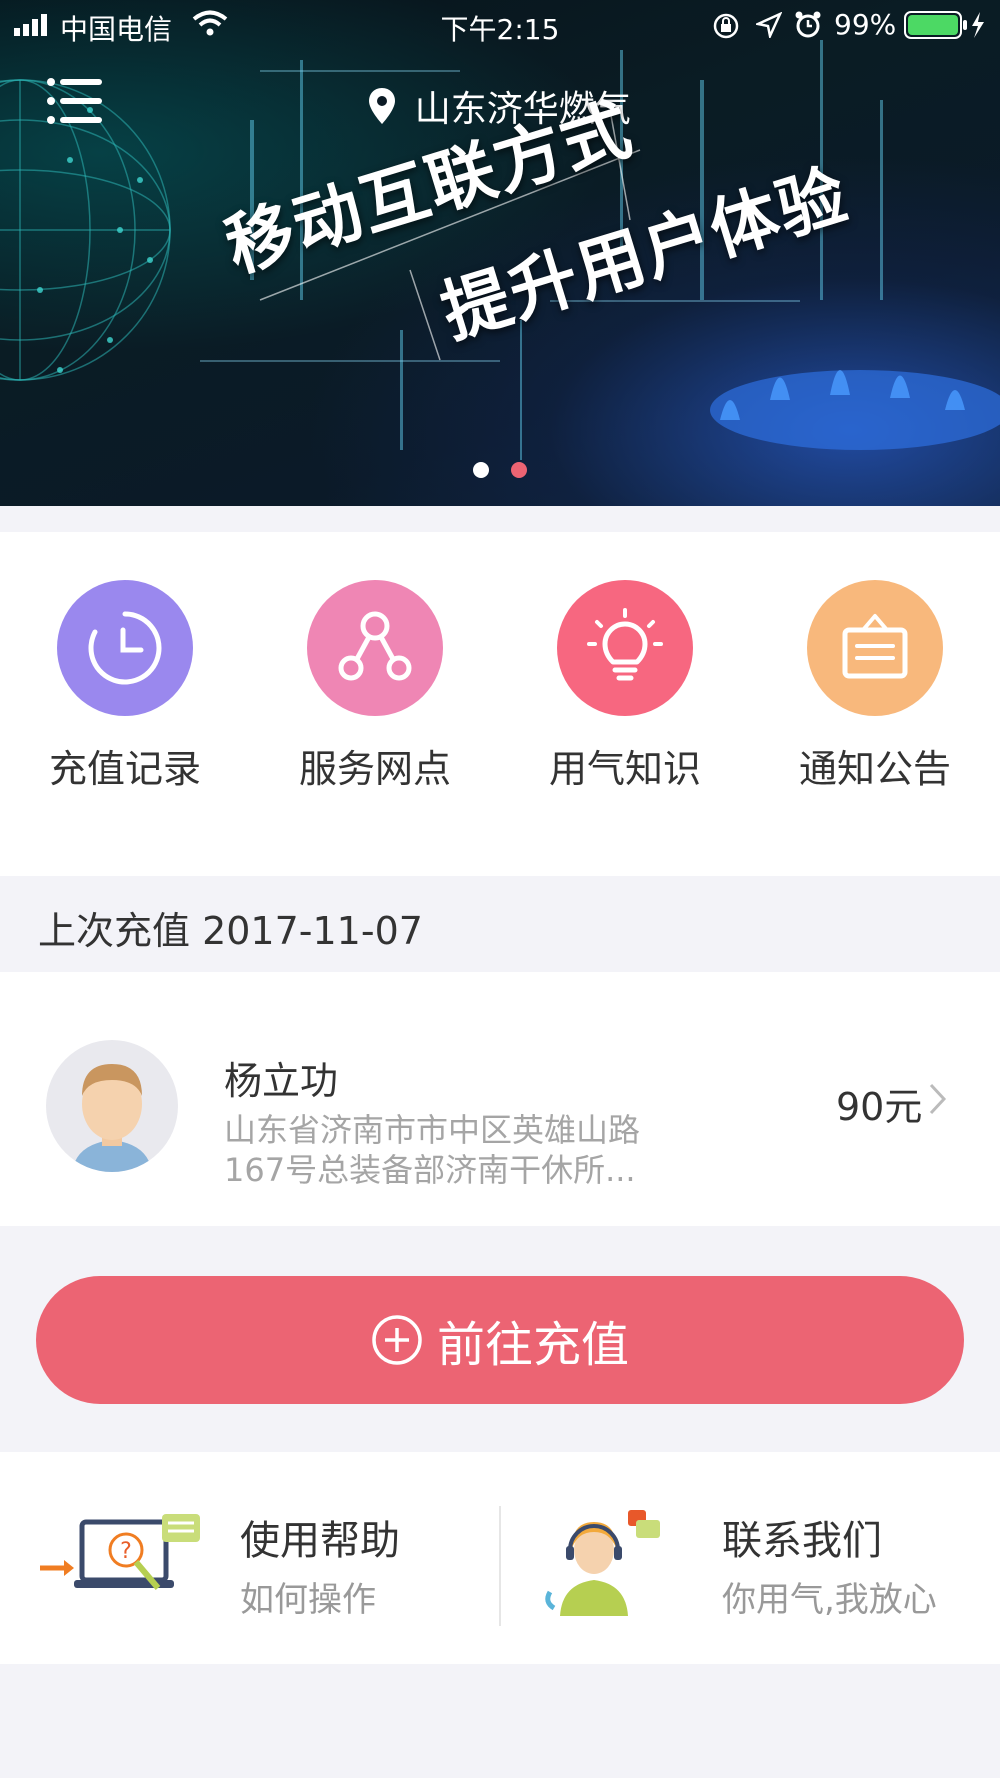 The width and height of the screenshot is (1000, 1778). What do you see at coordinates (281, 1081) in the screenshot?
I see `user-name: 杨立功` at bounding box center [281, 1081].